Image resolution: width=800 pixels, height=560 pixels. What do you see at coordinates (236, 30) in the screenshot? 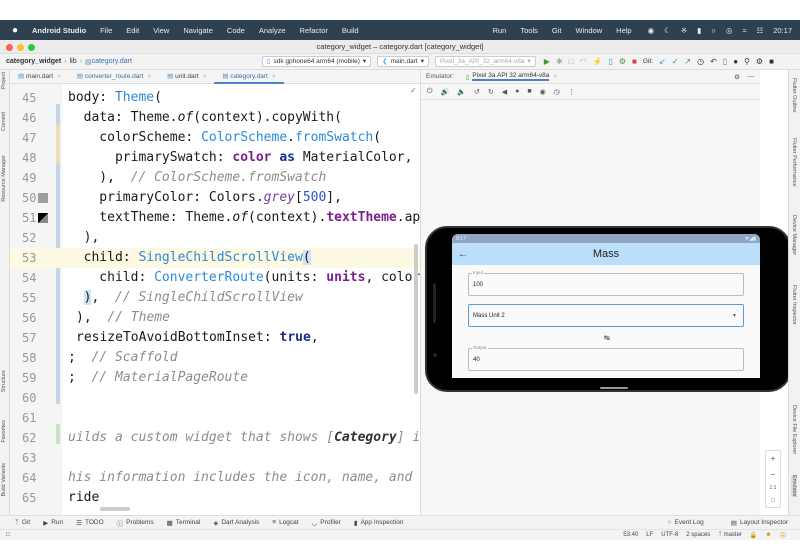
I see `menu-code: Code` at bounding box center [236, 30].